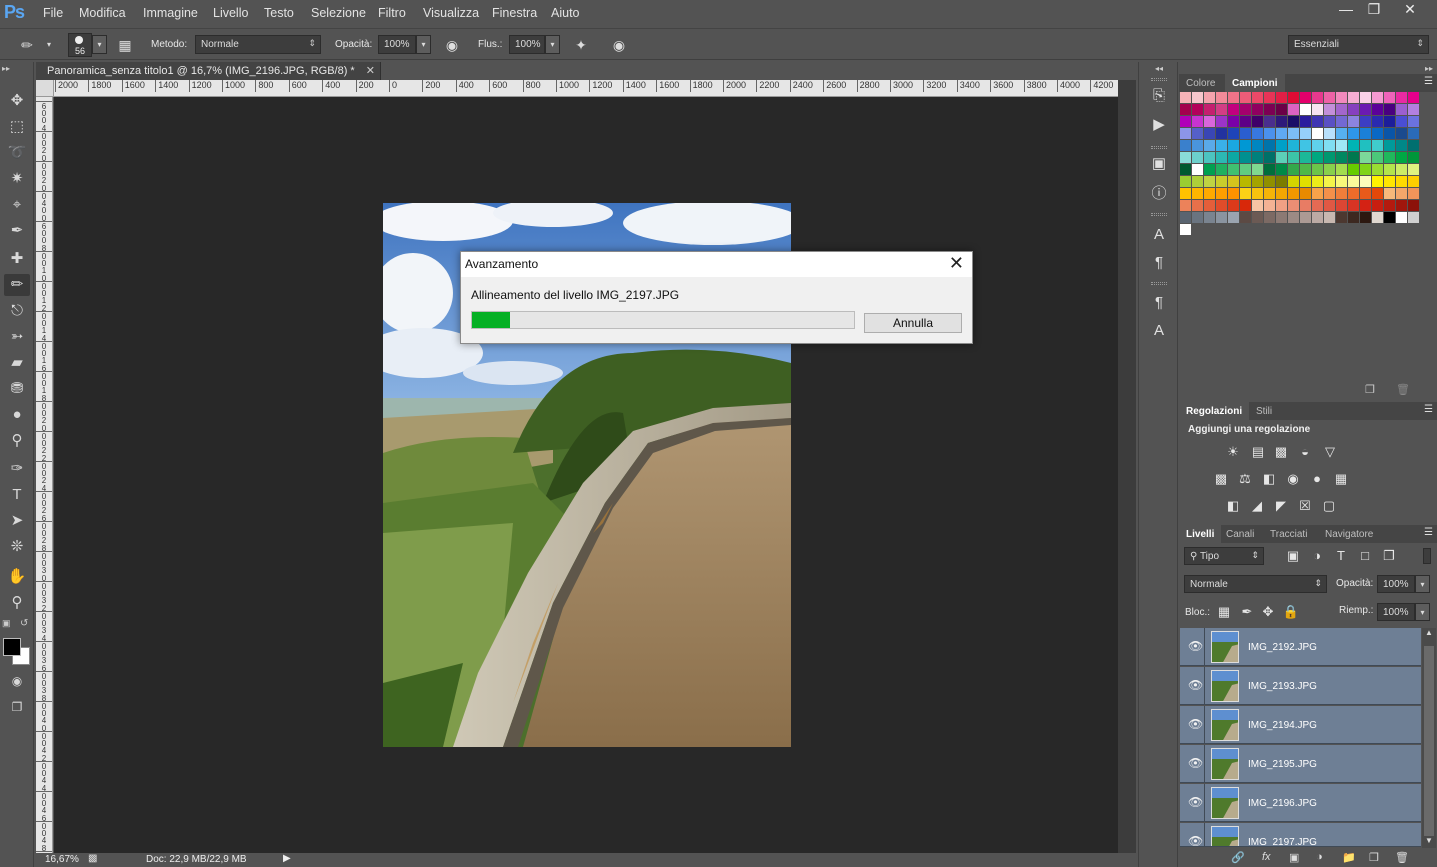 The width and height of the screenshot is (1437, 867). What do you see at coordinates (1240, 534) in the screenshot?
I see `tab-canali: Canali` at bounding box center [1240, 534].